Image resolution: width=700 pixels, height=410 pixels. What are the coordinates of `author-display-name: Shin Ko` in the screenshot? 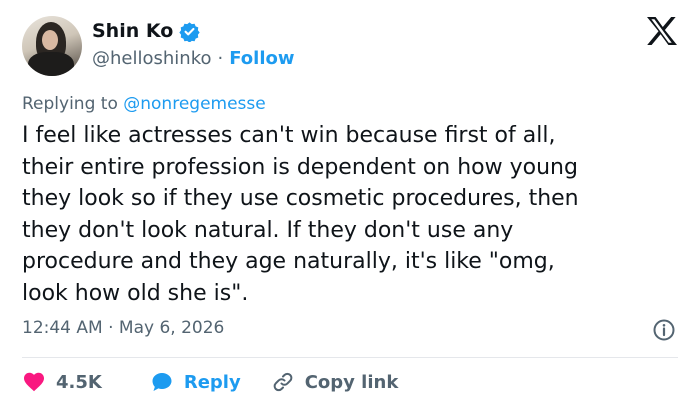 It's located at (132, 31).